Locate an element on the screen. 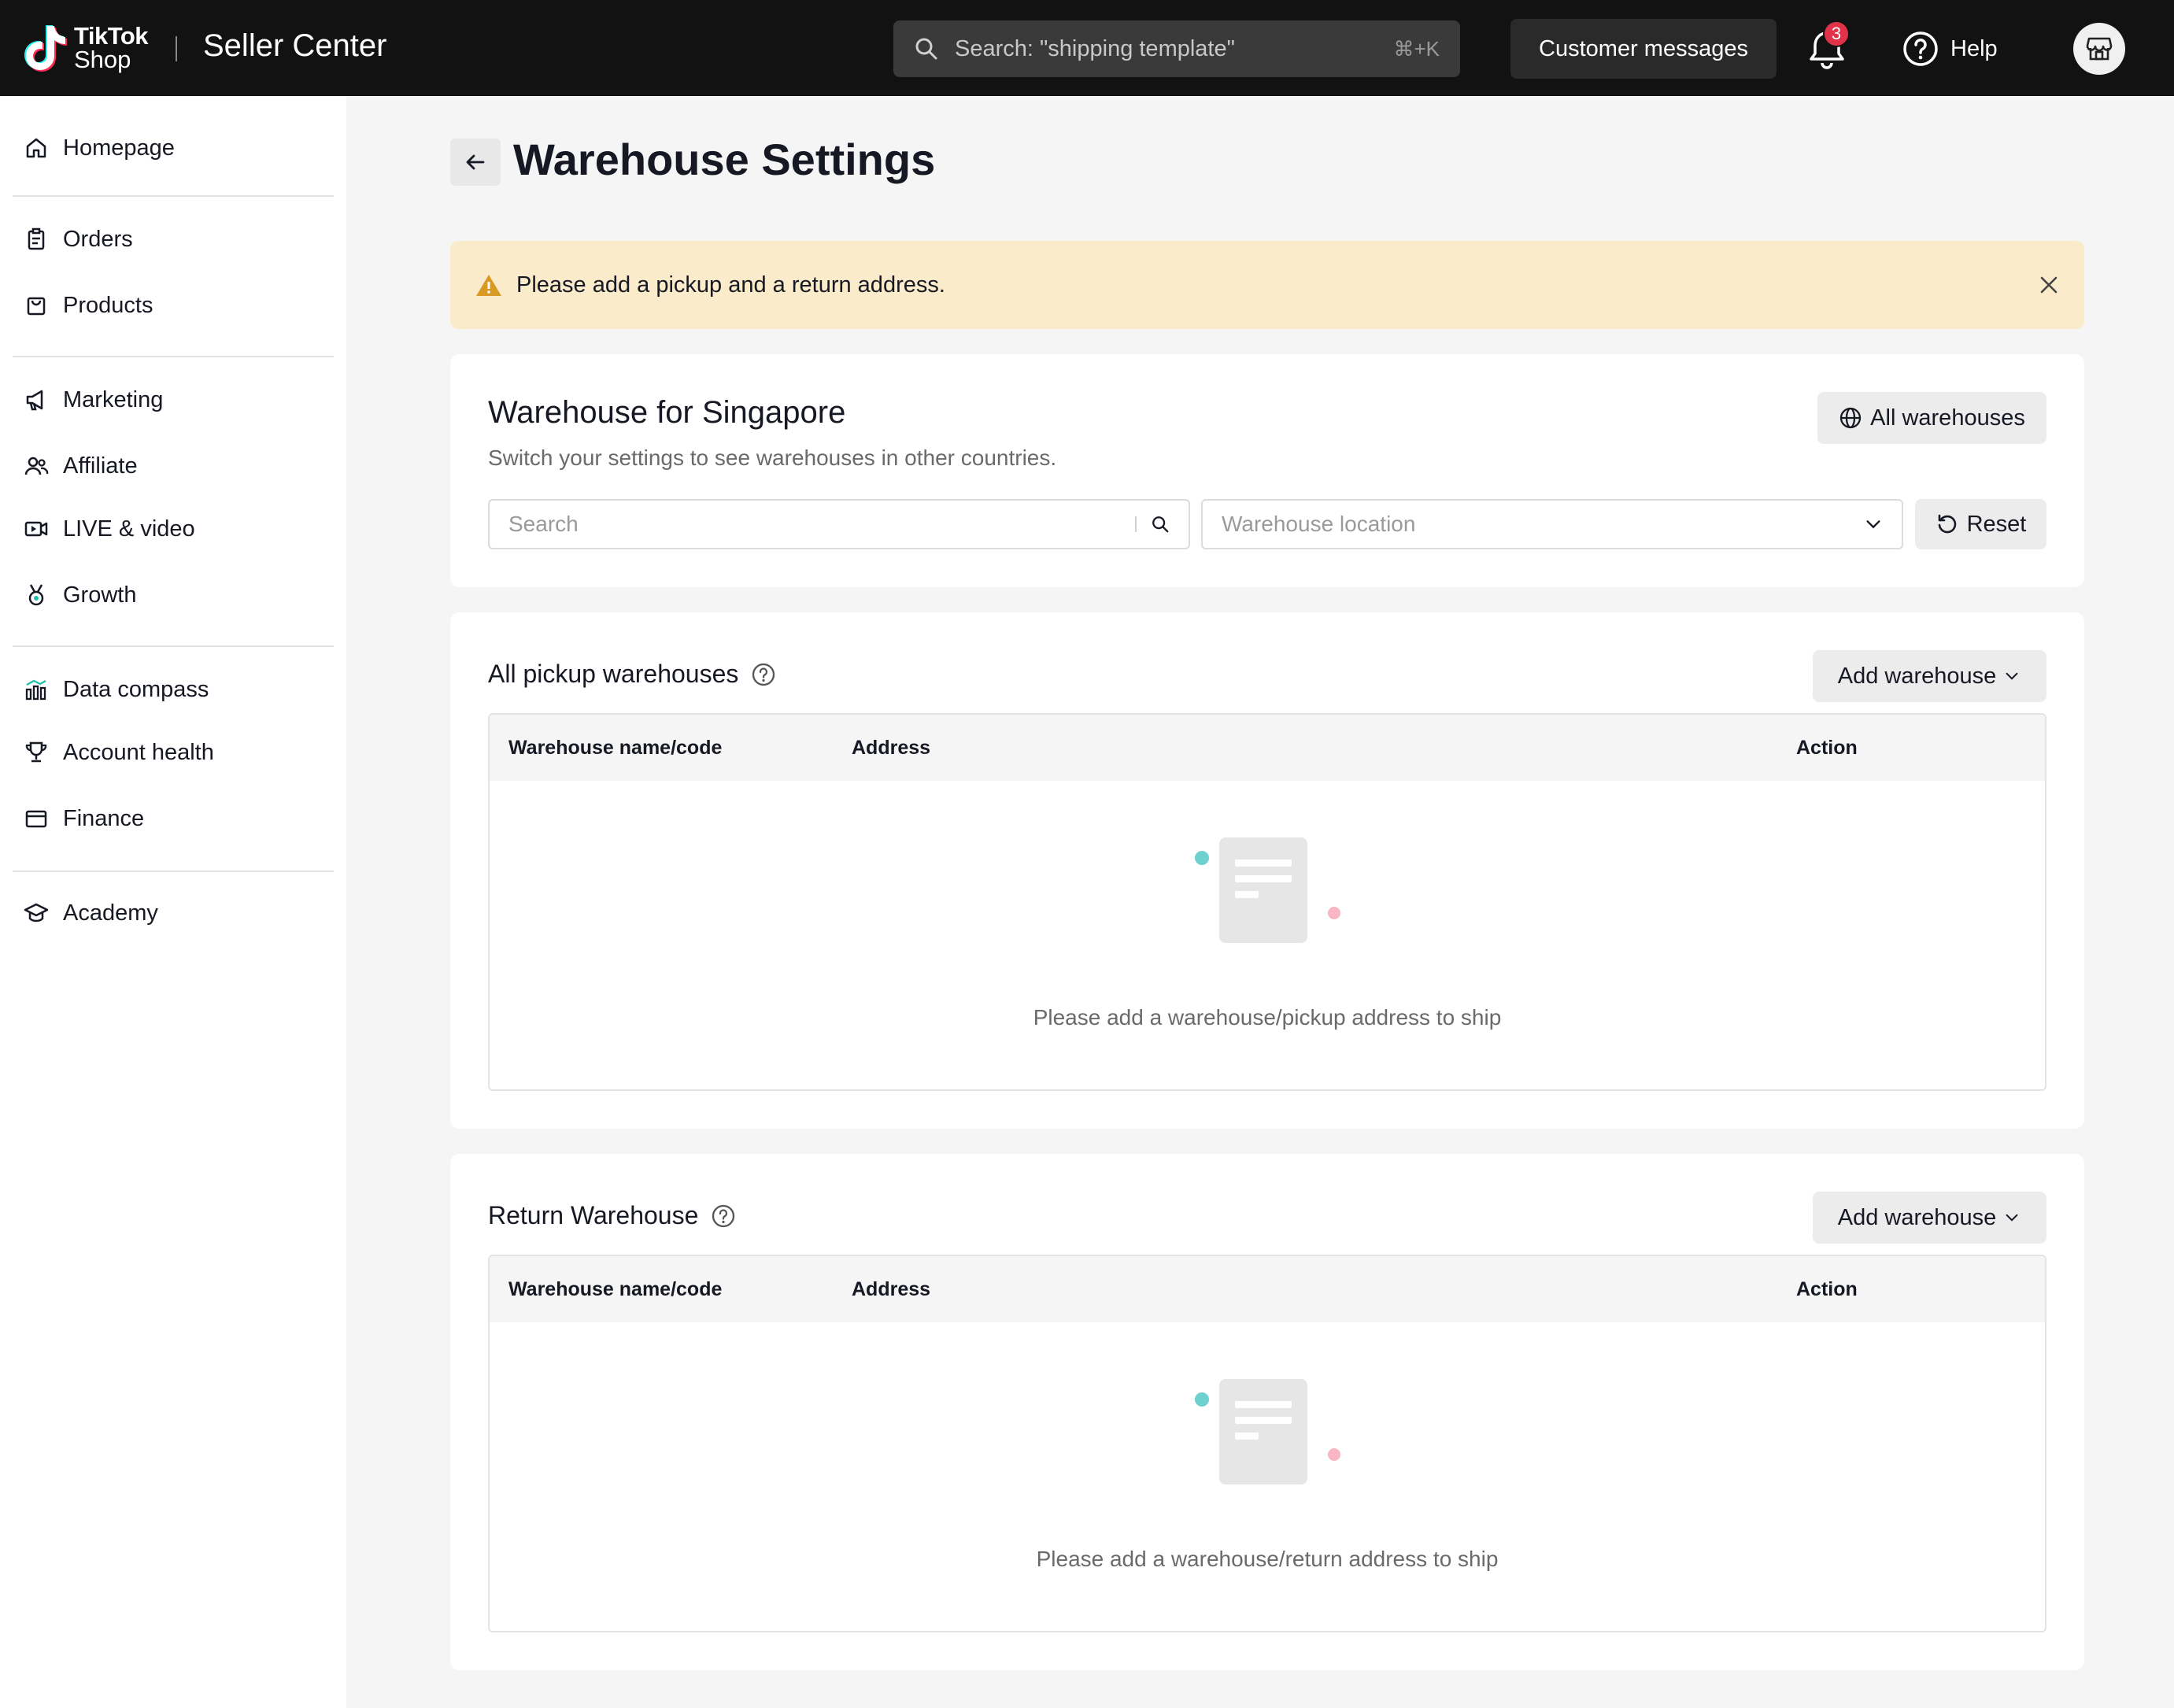  seller-center-title: Seller Center is located at coordinates (295, 45).